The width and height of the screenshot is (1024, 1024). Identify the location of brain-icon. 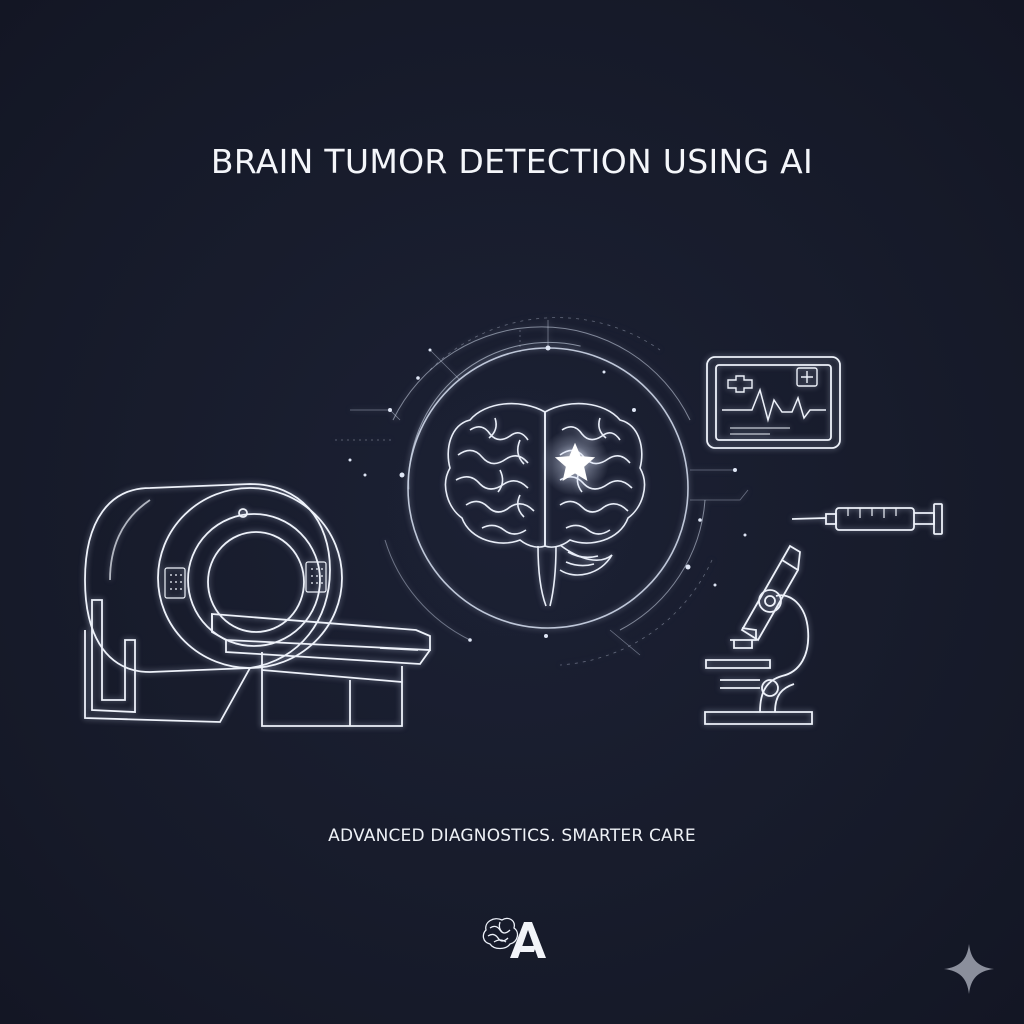
(545, 504).